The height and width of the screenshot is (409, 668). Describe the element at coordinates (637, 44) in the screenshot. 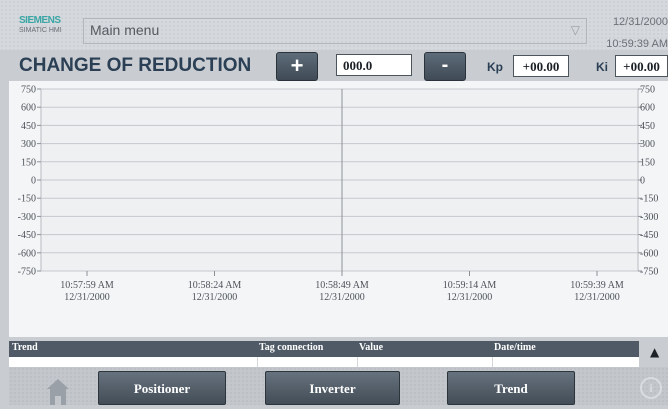

I see `header-time: 10:59:39 AM` at that location.